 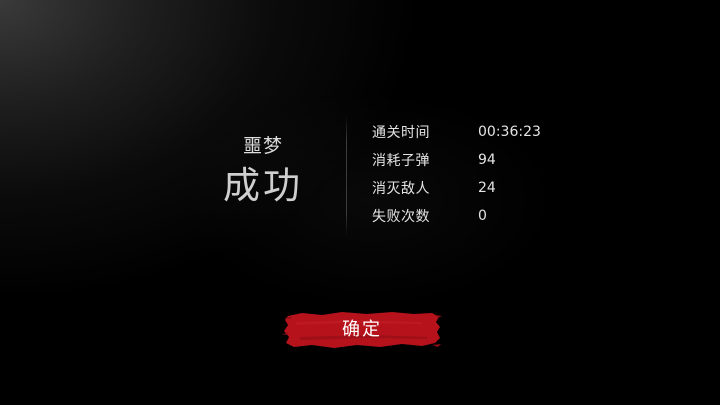 What do you see at coordinates (263, 185) in the screenshot?
I see `outcome-label: 成功` at bounding box center [263, 185].